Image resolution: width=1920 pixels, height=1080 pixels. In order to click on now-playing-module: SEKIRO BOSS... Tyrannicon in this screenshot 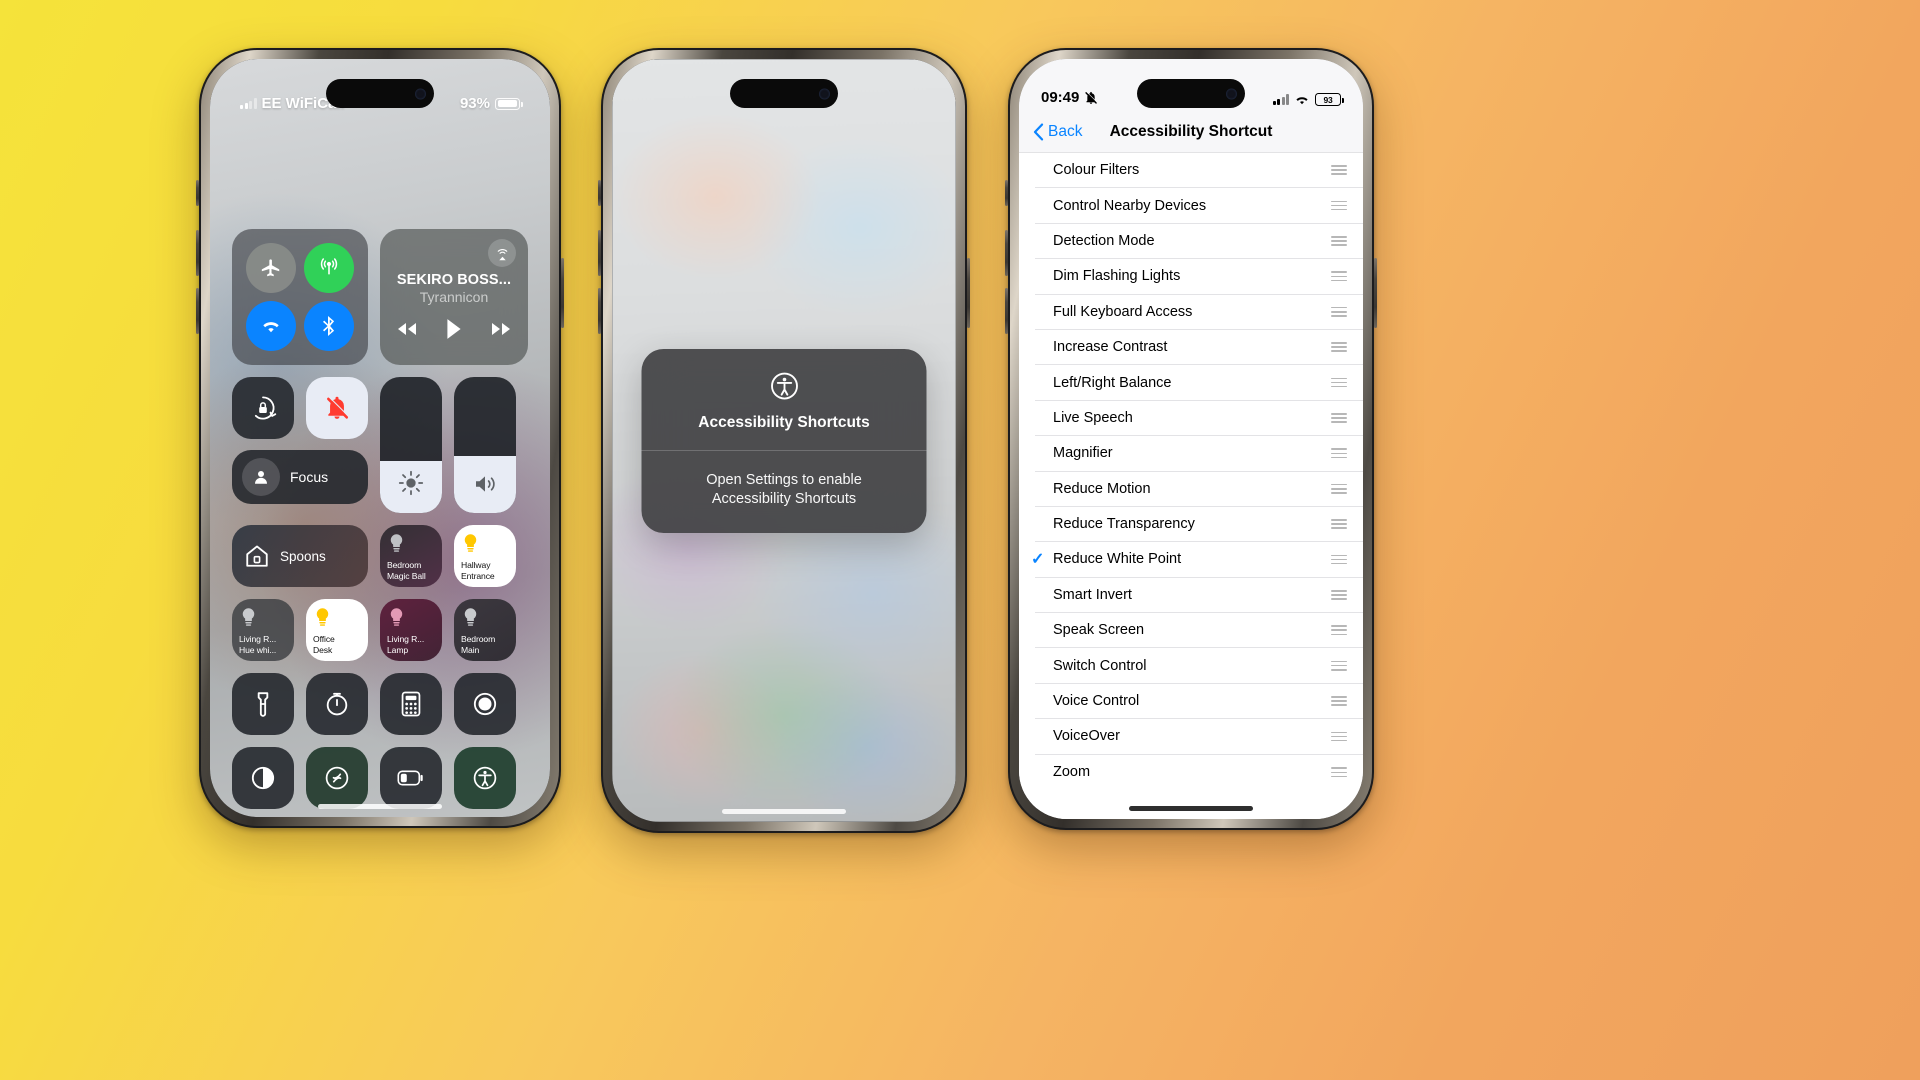, I will do `click(454, 297)`.